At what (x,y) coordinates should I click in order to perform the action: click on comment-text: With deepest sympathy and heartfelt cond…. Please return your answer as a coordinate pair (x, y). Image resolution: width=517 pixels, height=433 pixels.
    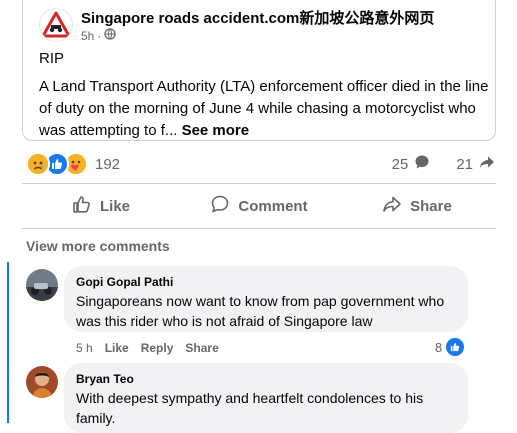
    Looking at the image, I should click on (250, 408).